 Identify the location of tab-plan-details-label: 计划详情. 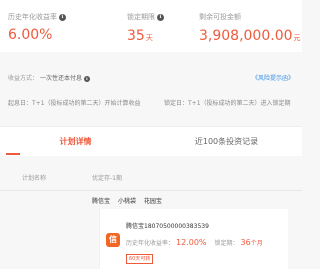
(75, 141).